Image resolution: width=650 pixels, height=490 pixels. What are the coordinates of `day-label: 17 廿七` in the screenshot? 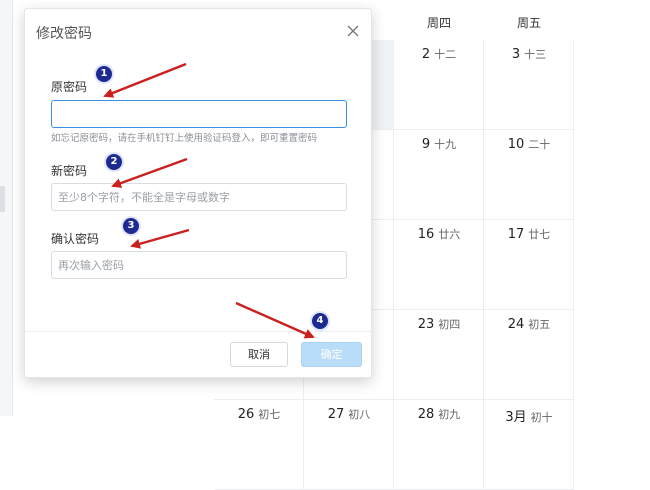 It's located at (529, 234).